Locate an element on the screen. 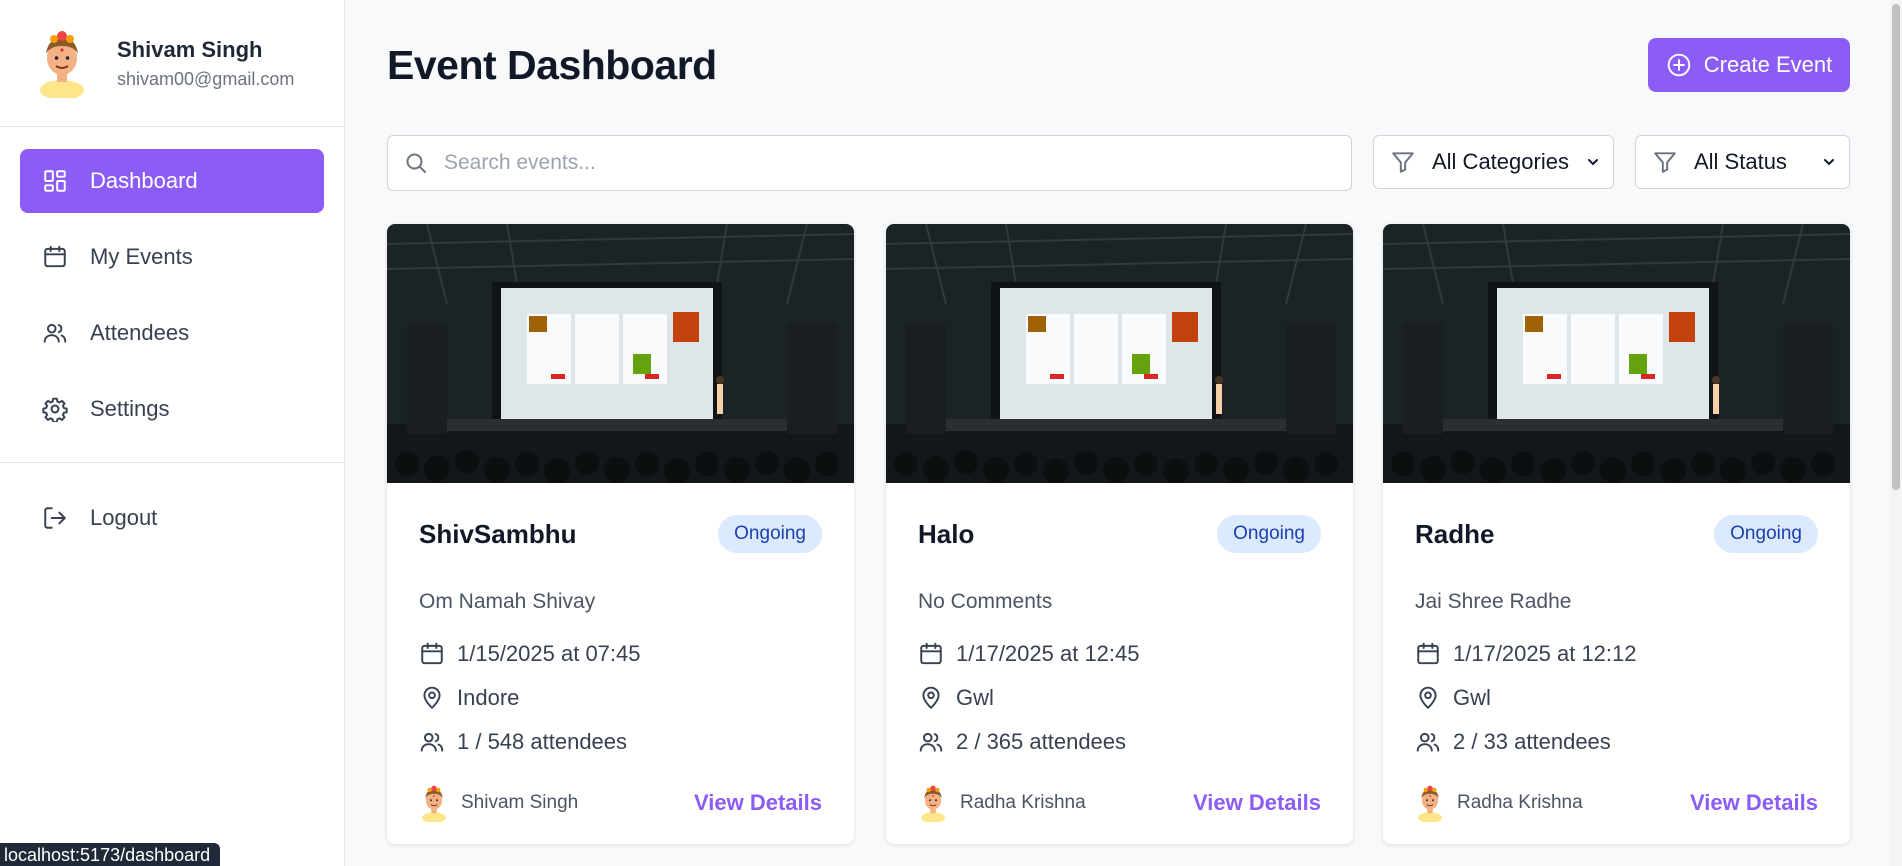  event-date: 1/17/2025 at 12:12 is located at coordinates (1526, 654).